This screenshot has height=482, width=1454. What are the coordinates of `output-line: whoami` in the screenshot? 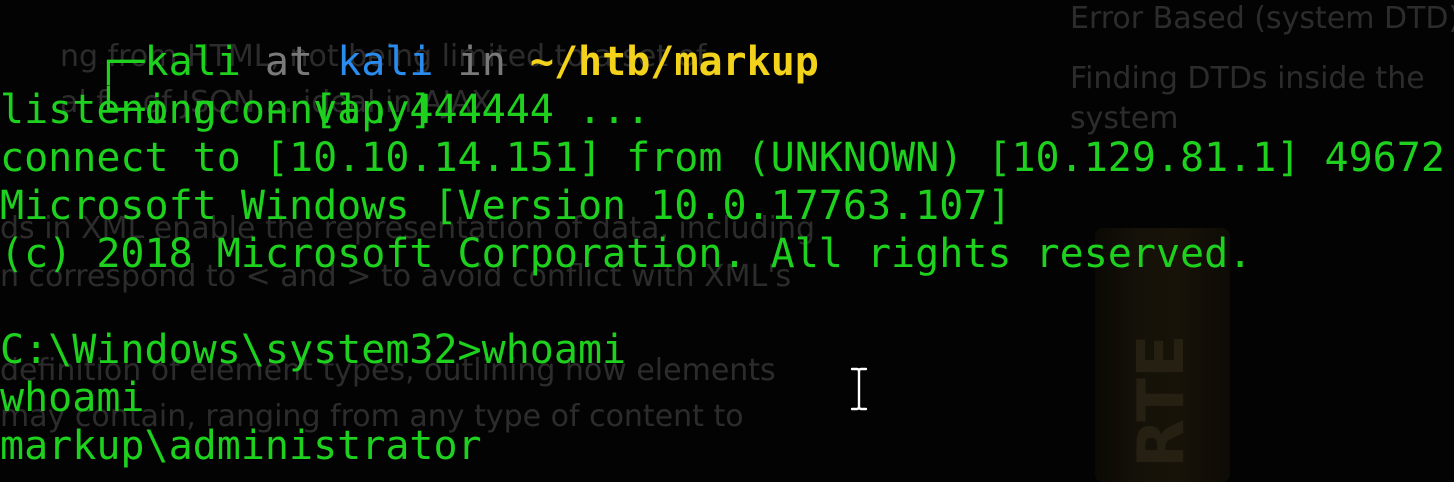 It's located at (72, 398).